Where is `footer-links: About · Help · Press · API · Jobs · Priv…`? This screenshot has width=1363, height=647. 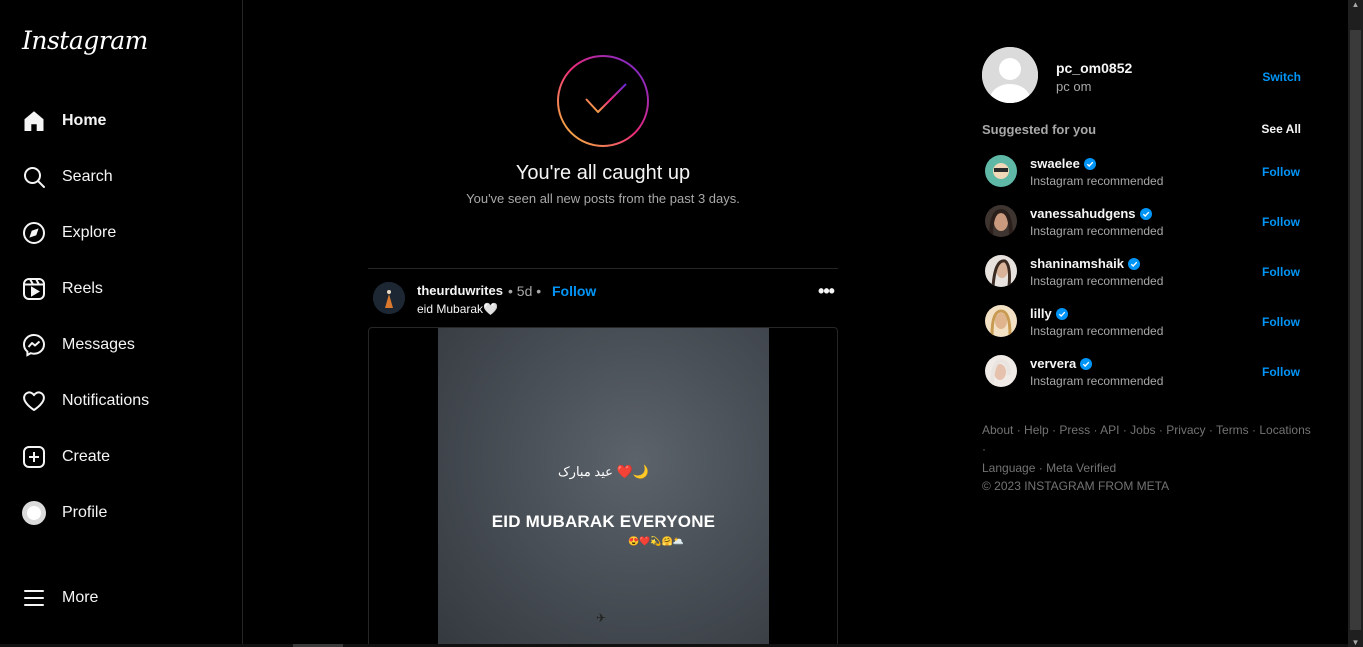 footer-links: About · Help · Press · API · Jobs · Priv… is located at coordinates (1146, 449).